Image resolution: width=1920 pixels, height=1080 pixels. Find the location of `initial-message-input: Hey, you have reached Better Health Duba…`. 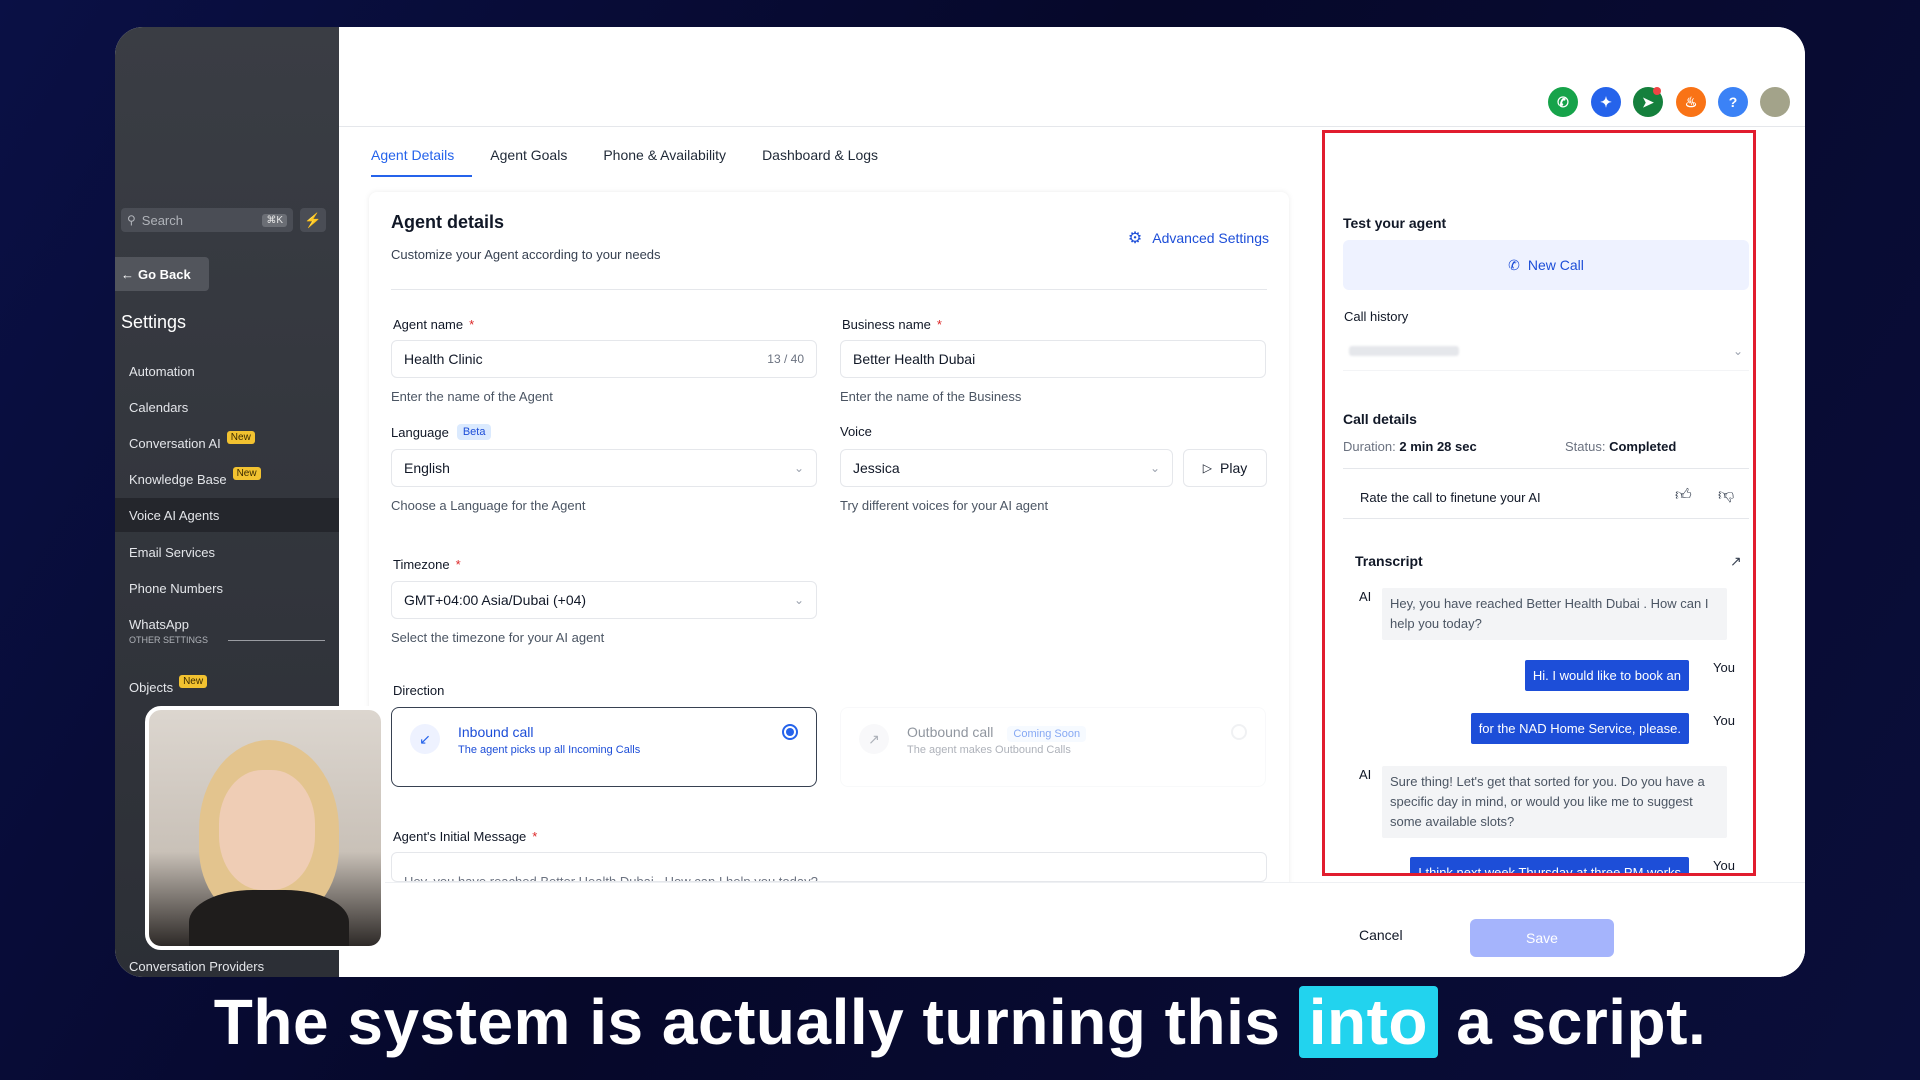

initial-message-input: Hey, you have reached Better Health Duba… is located at coordinates (829, 867).